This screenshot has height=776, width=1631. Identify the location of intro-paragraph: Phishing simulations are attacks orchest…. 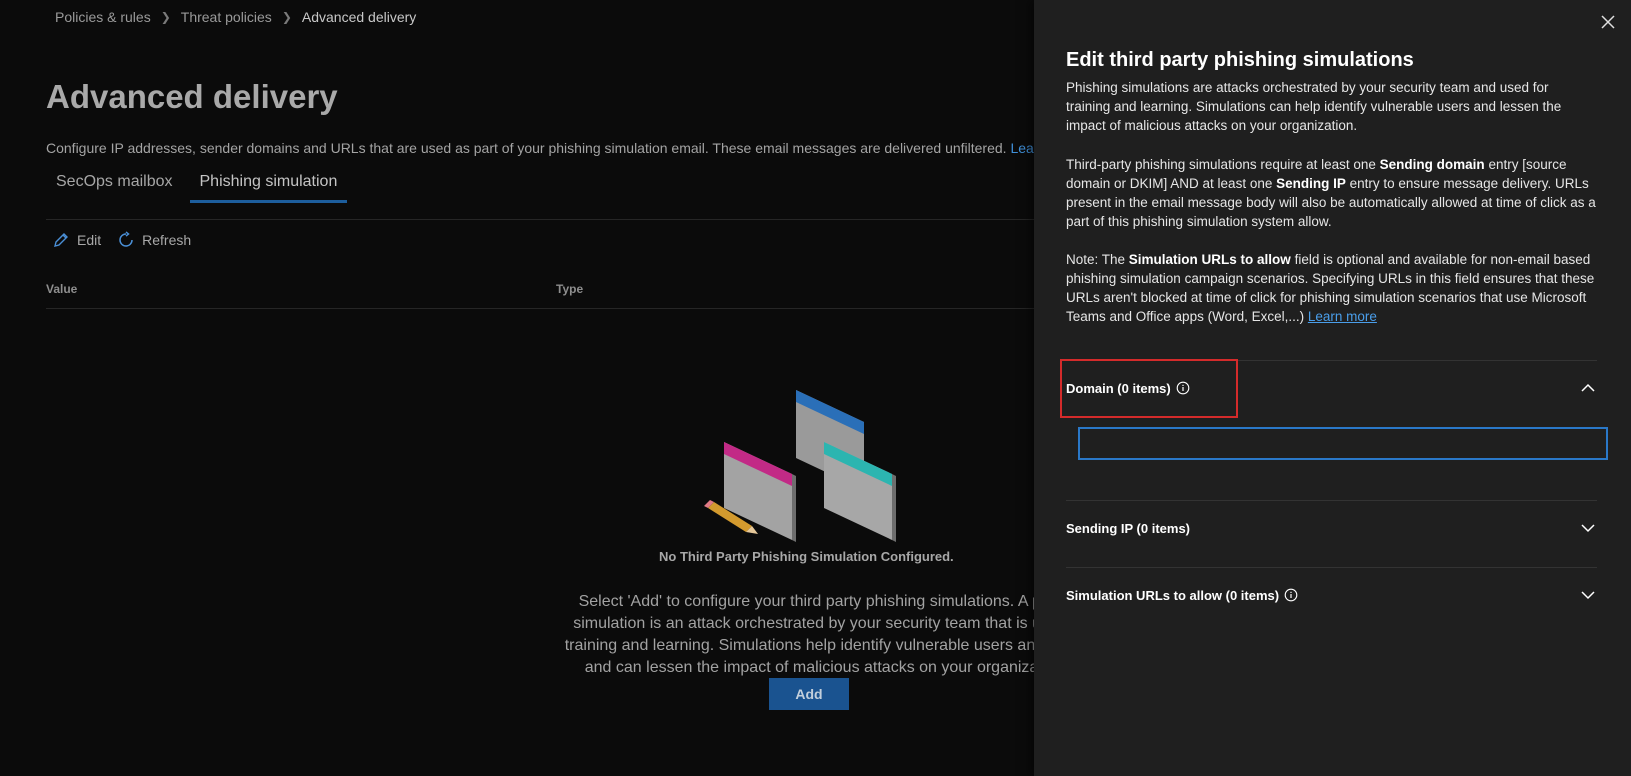
(1314, 106).